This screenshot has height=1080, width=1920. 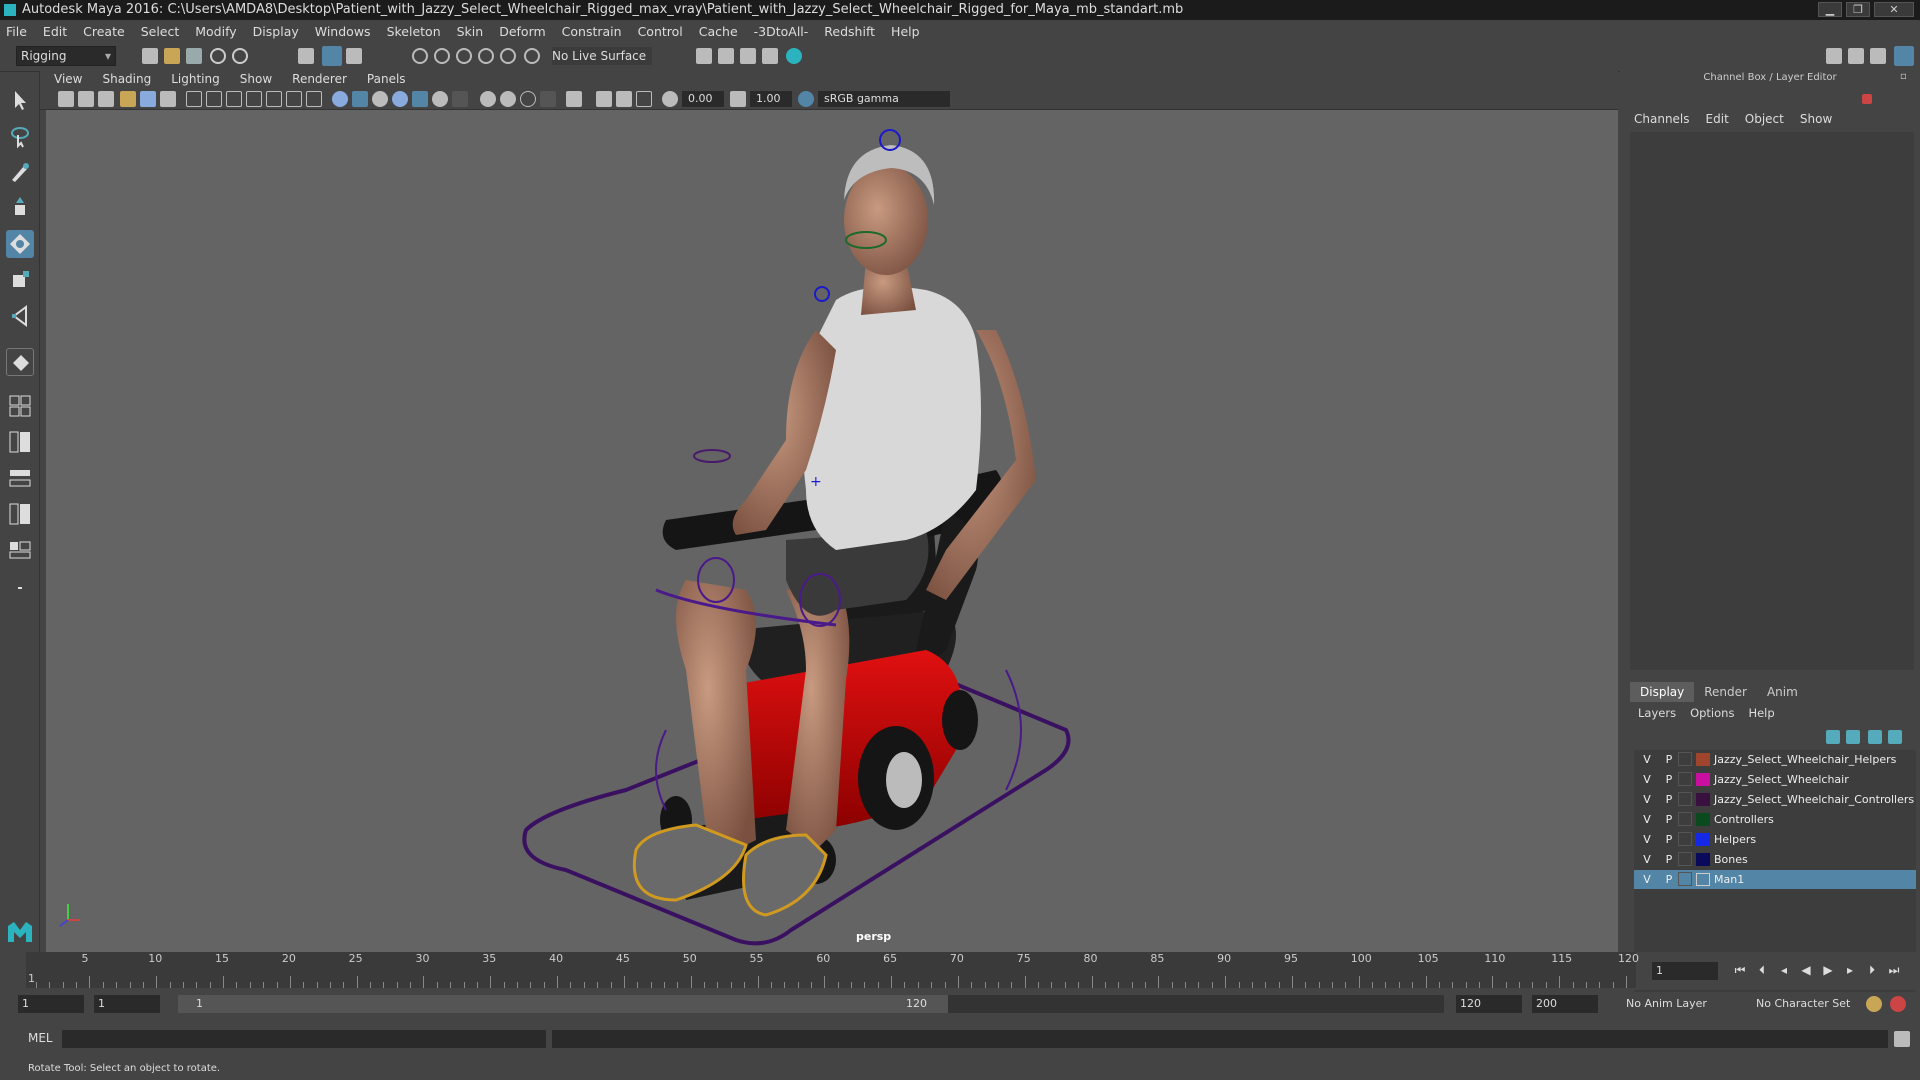 What do you see at coordinates (380, 99) in the screenshot?
I see `wireframe-on-shaded-icon` at bounding box center [380, 99].